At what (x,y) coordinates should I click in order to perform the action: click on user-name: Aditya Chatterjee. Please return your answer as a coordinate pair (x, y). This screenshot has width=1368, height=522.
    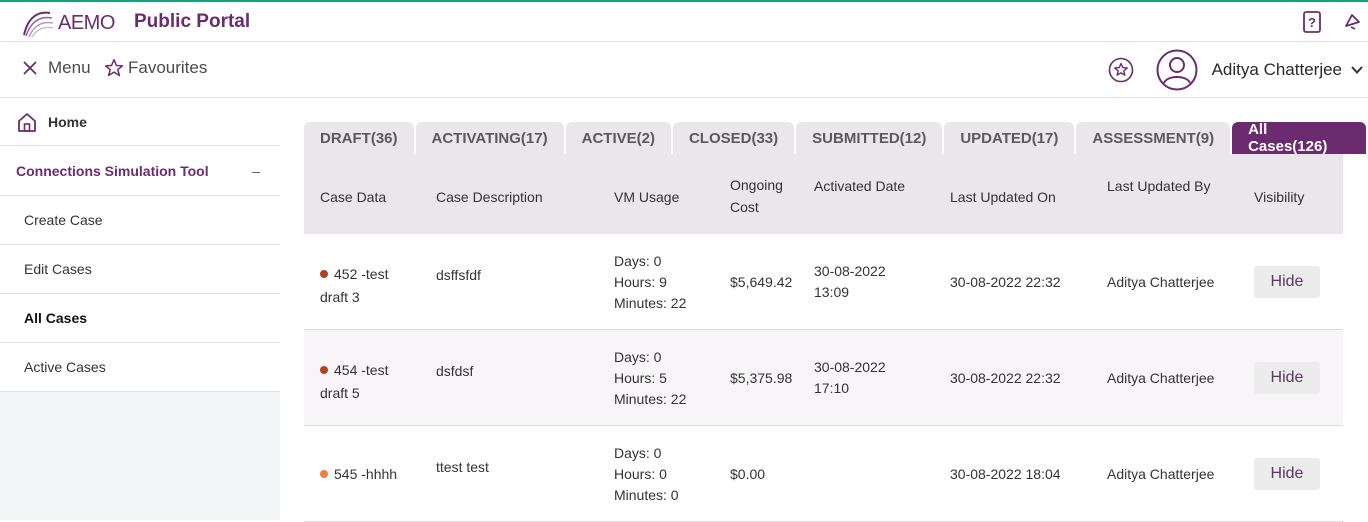
    Looking at the image, I should click on (1277, 70).